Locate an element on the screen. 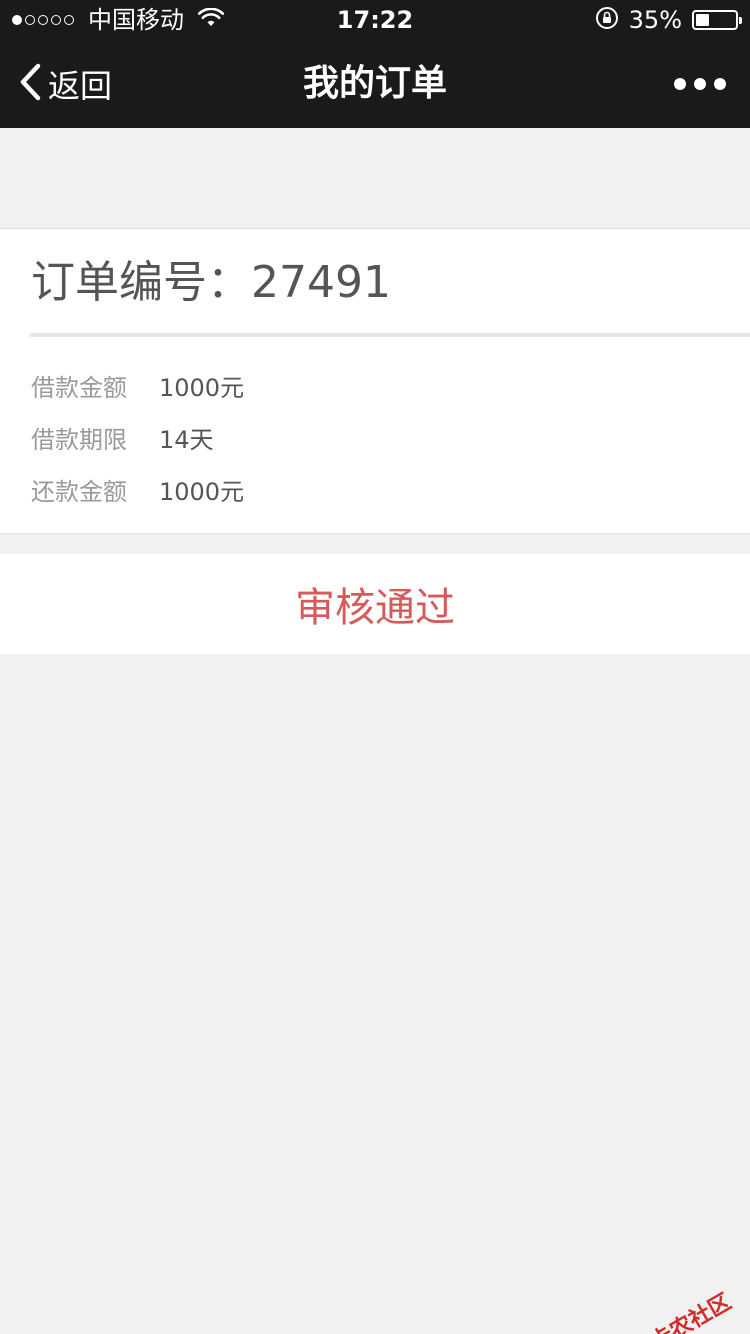 This screenshot has height=1334, width=750. order-divider is located at coordinates (390, 335).